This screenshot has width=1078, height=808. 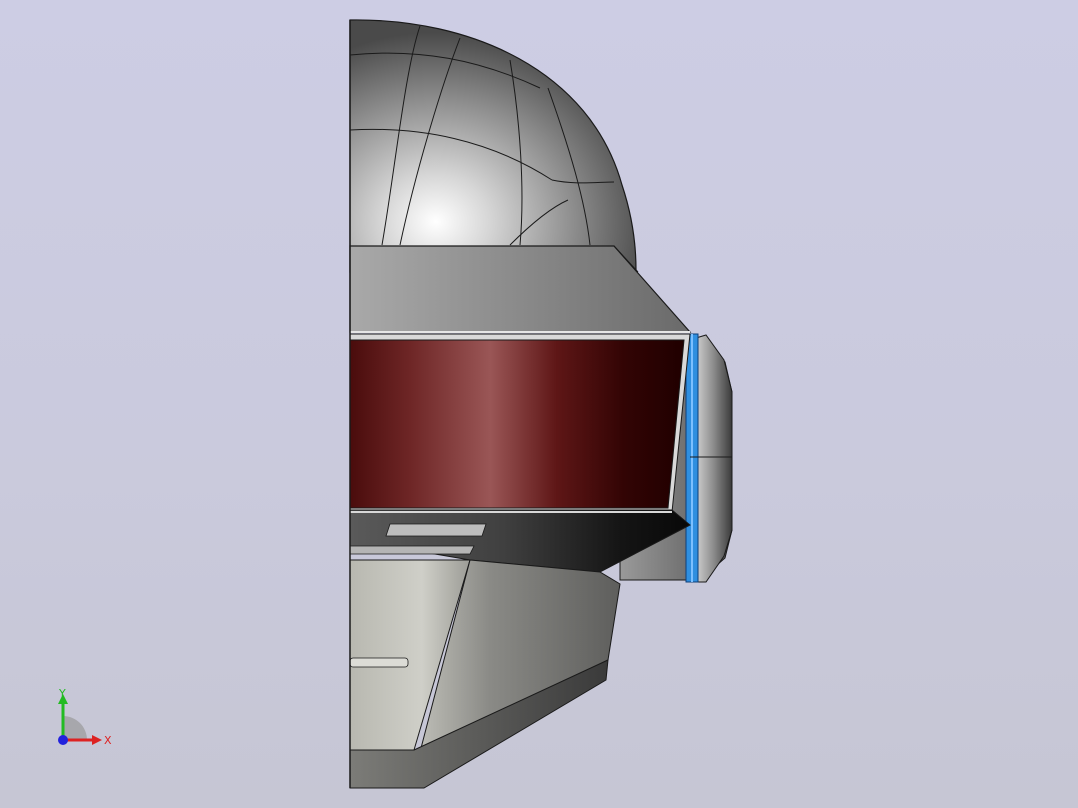 What do you see at coordinates (493, 146) in the screenshot?
I see `dome` at bounding box center [493, 146].